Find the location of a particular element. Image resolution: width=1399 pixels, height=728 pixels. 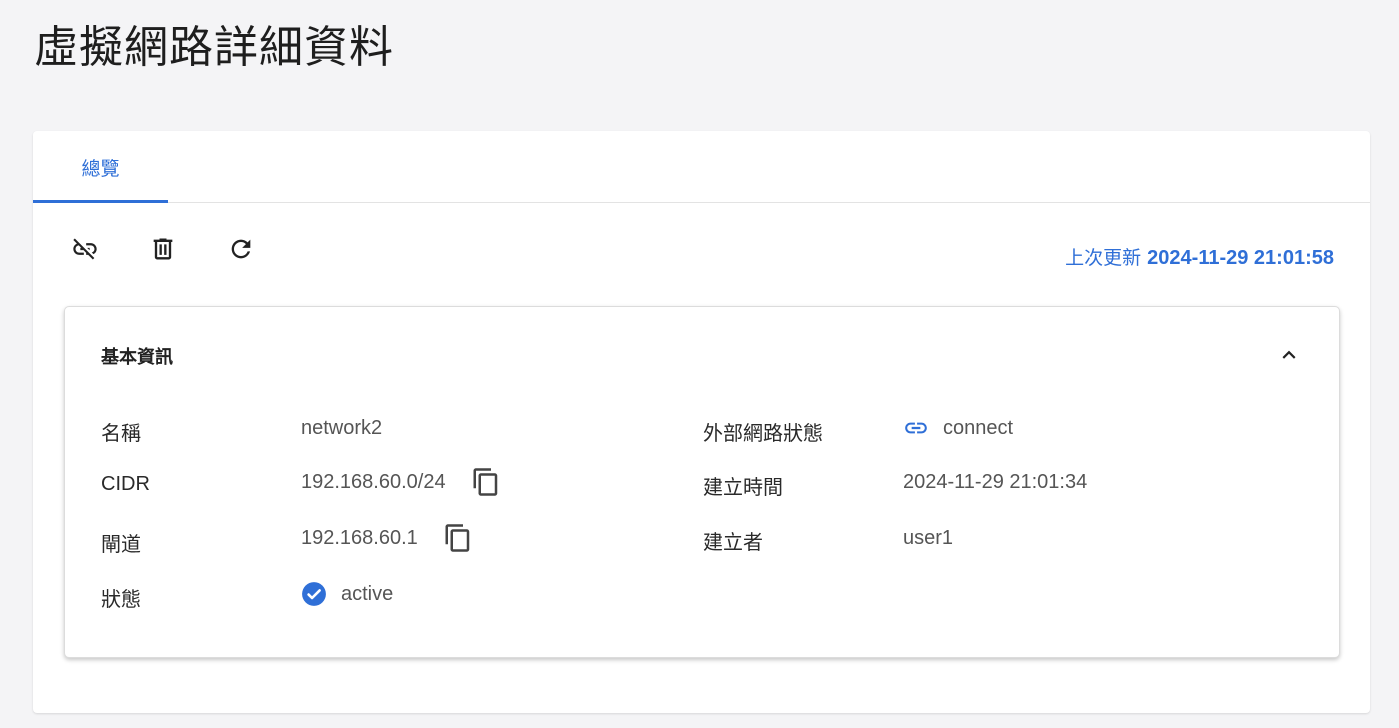

external-network-value: connect is located at coordinates (958, 428).